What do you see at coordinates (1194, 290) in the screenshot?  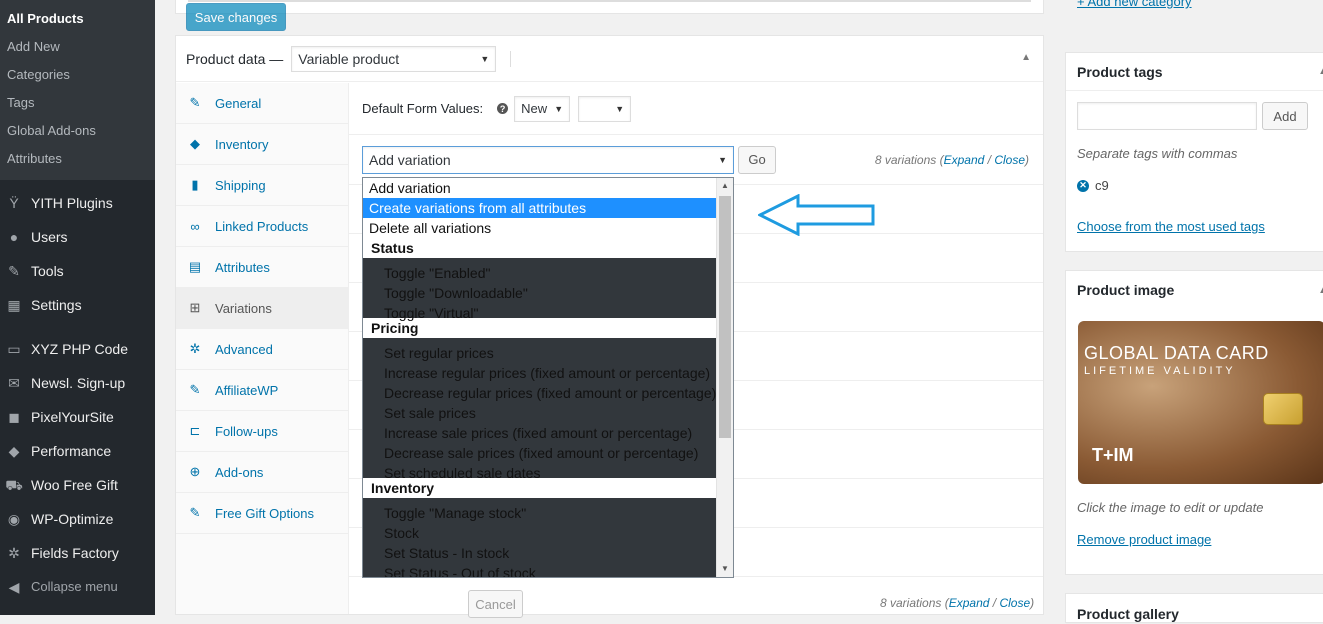 I see `product-image-header: Product image ▲` at bounding box center [1194, 290].